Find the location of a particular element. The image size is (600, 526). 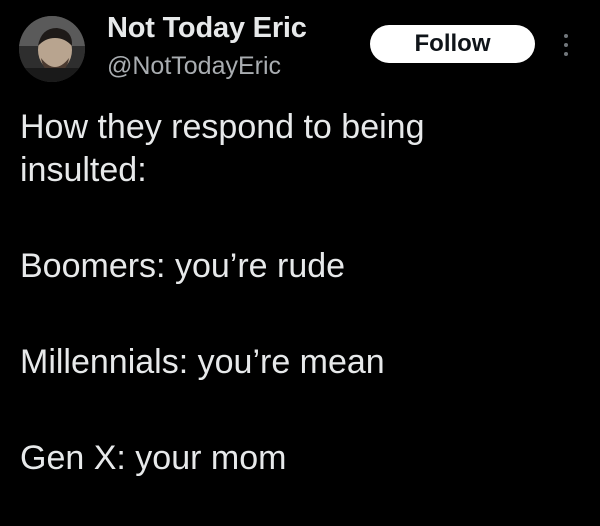

avatar-photo-icon is located at coordinates (52, 49).